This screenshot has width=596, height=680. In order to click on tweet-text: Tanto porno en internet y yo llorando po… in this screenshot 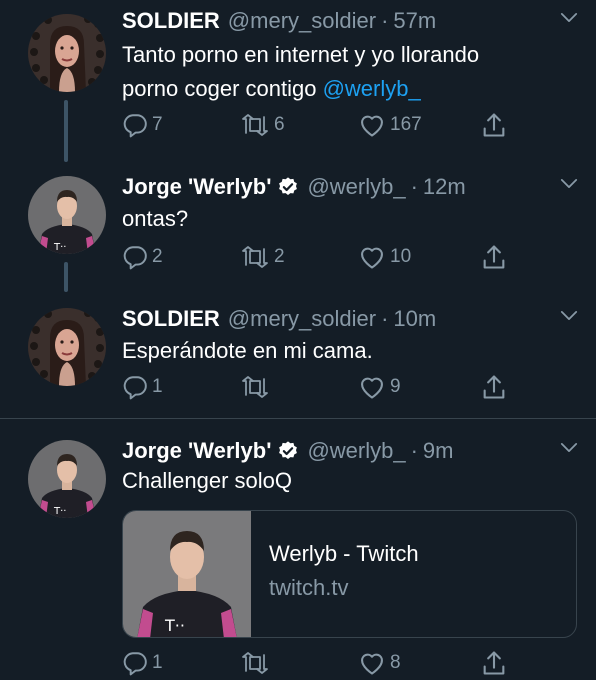, I will do `click(347, 72)`.